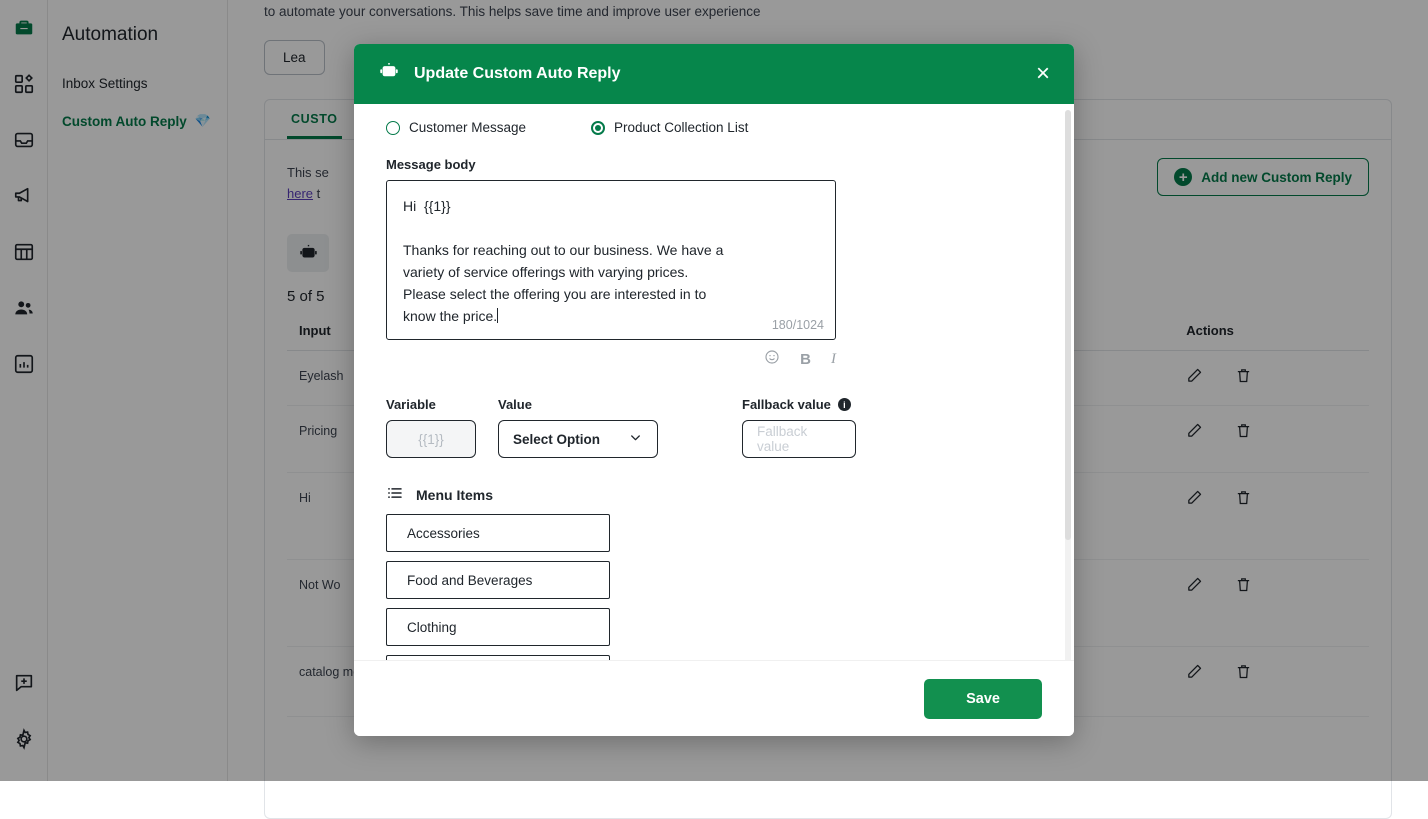 The image size is (1428, 819). What do you see at coordinates (431, 164) in the screenshot?
I see `message-body-label: Message body` at bounding box center [431, 164].